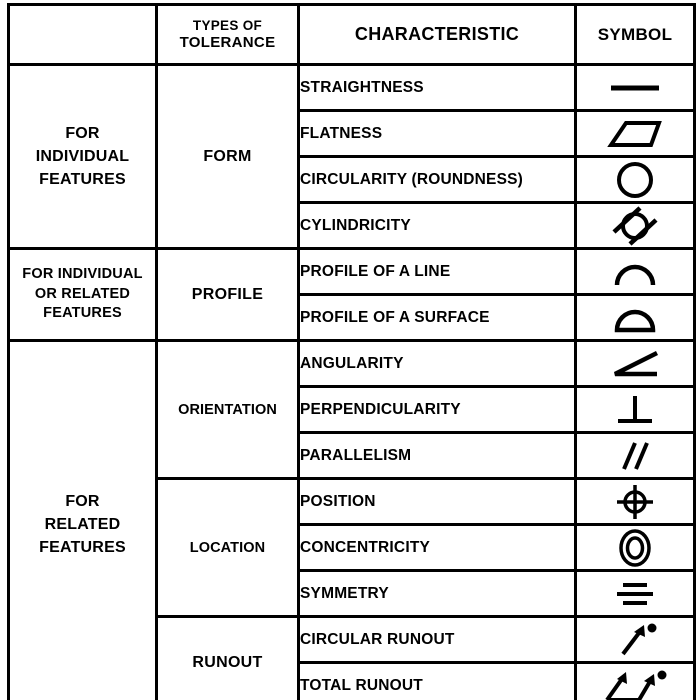 The image size is (700, 700). I want to click on circularity-symbol, so click(635, 179).